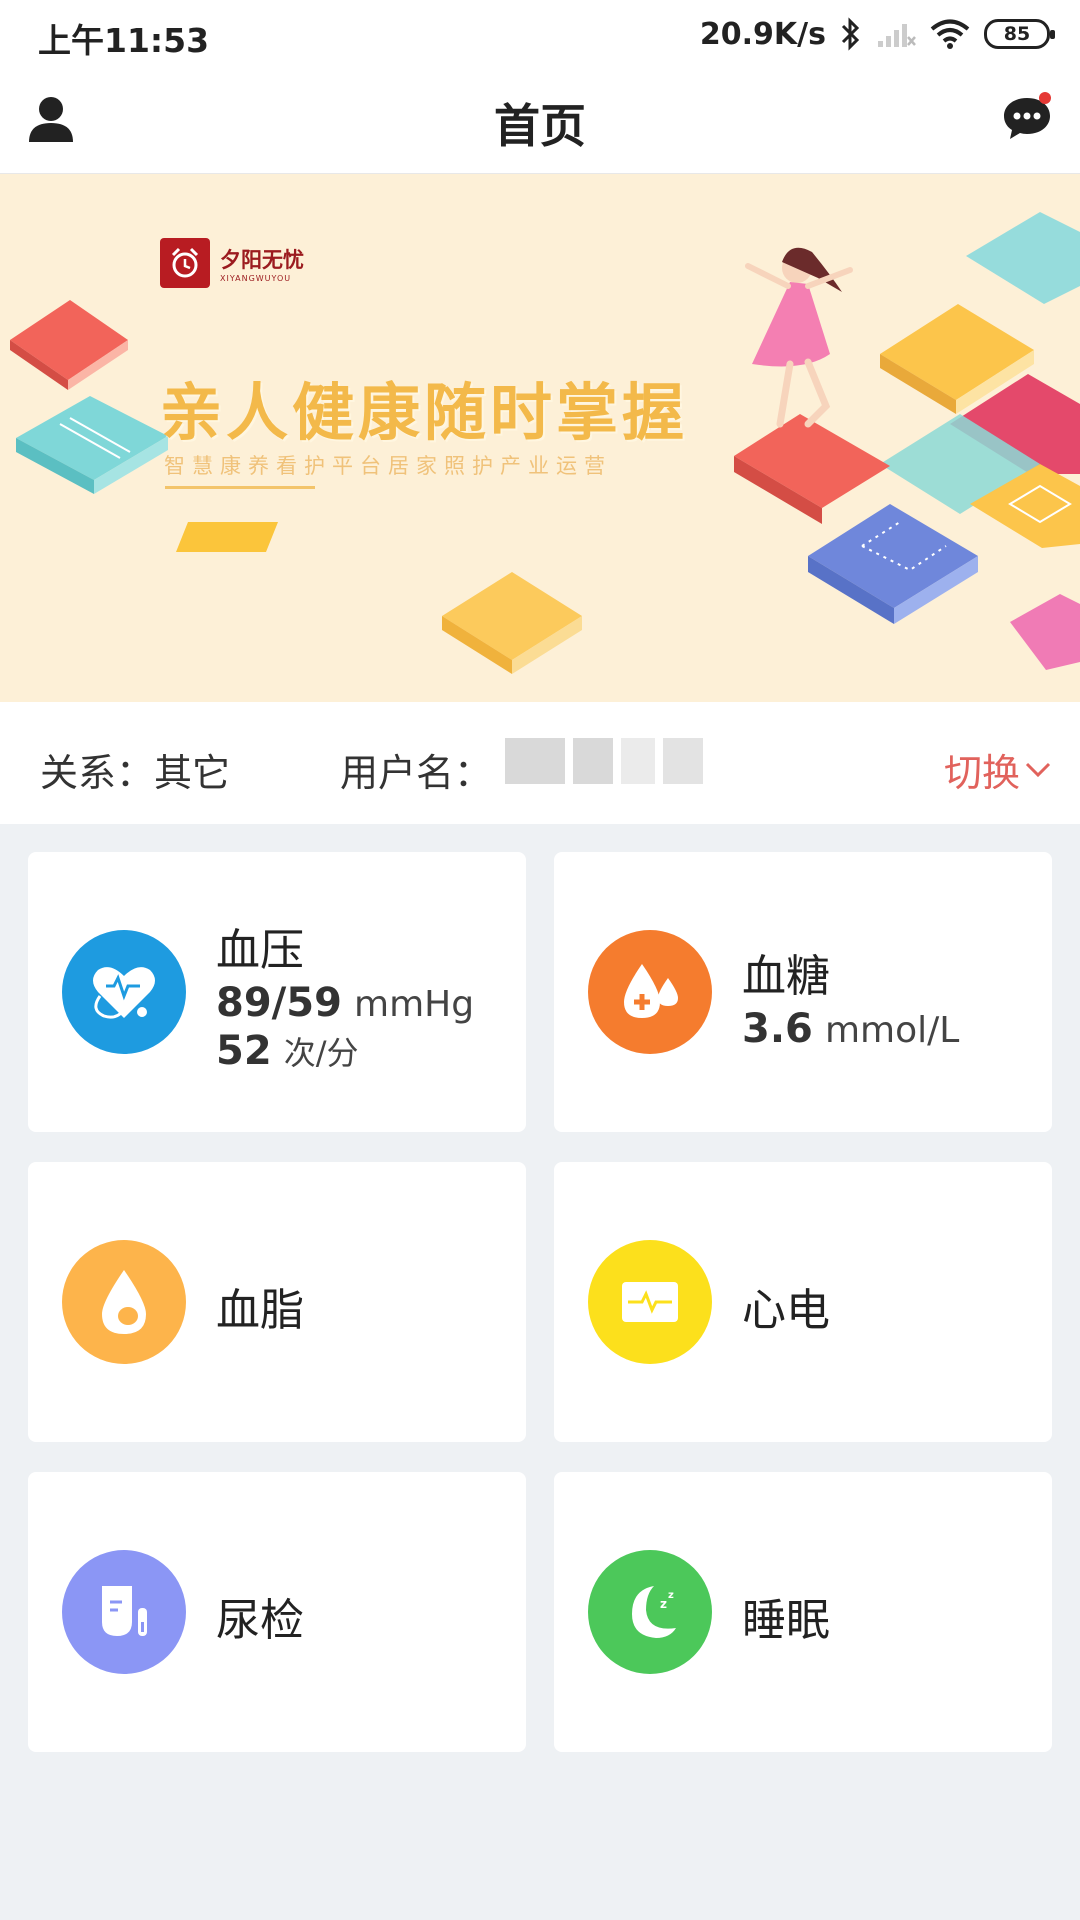 The height and width of the screenshot is (1920, 1080). Describe the element at coordinates (950, 34) in the screenshot. I see `wifi-icon` at that location.